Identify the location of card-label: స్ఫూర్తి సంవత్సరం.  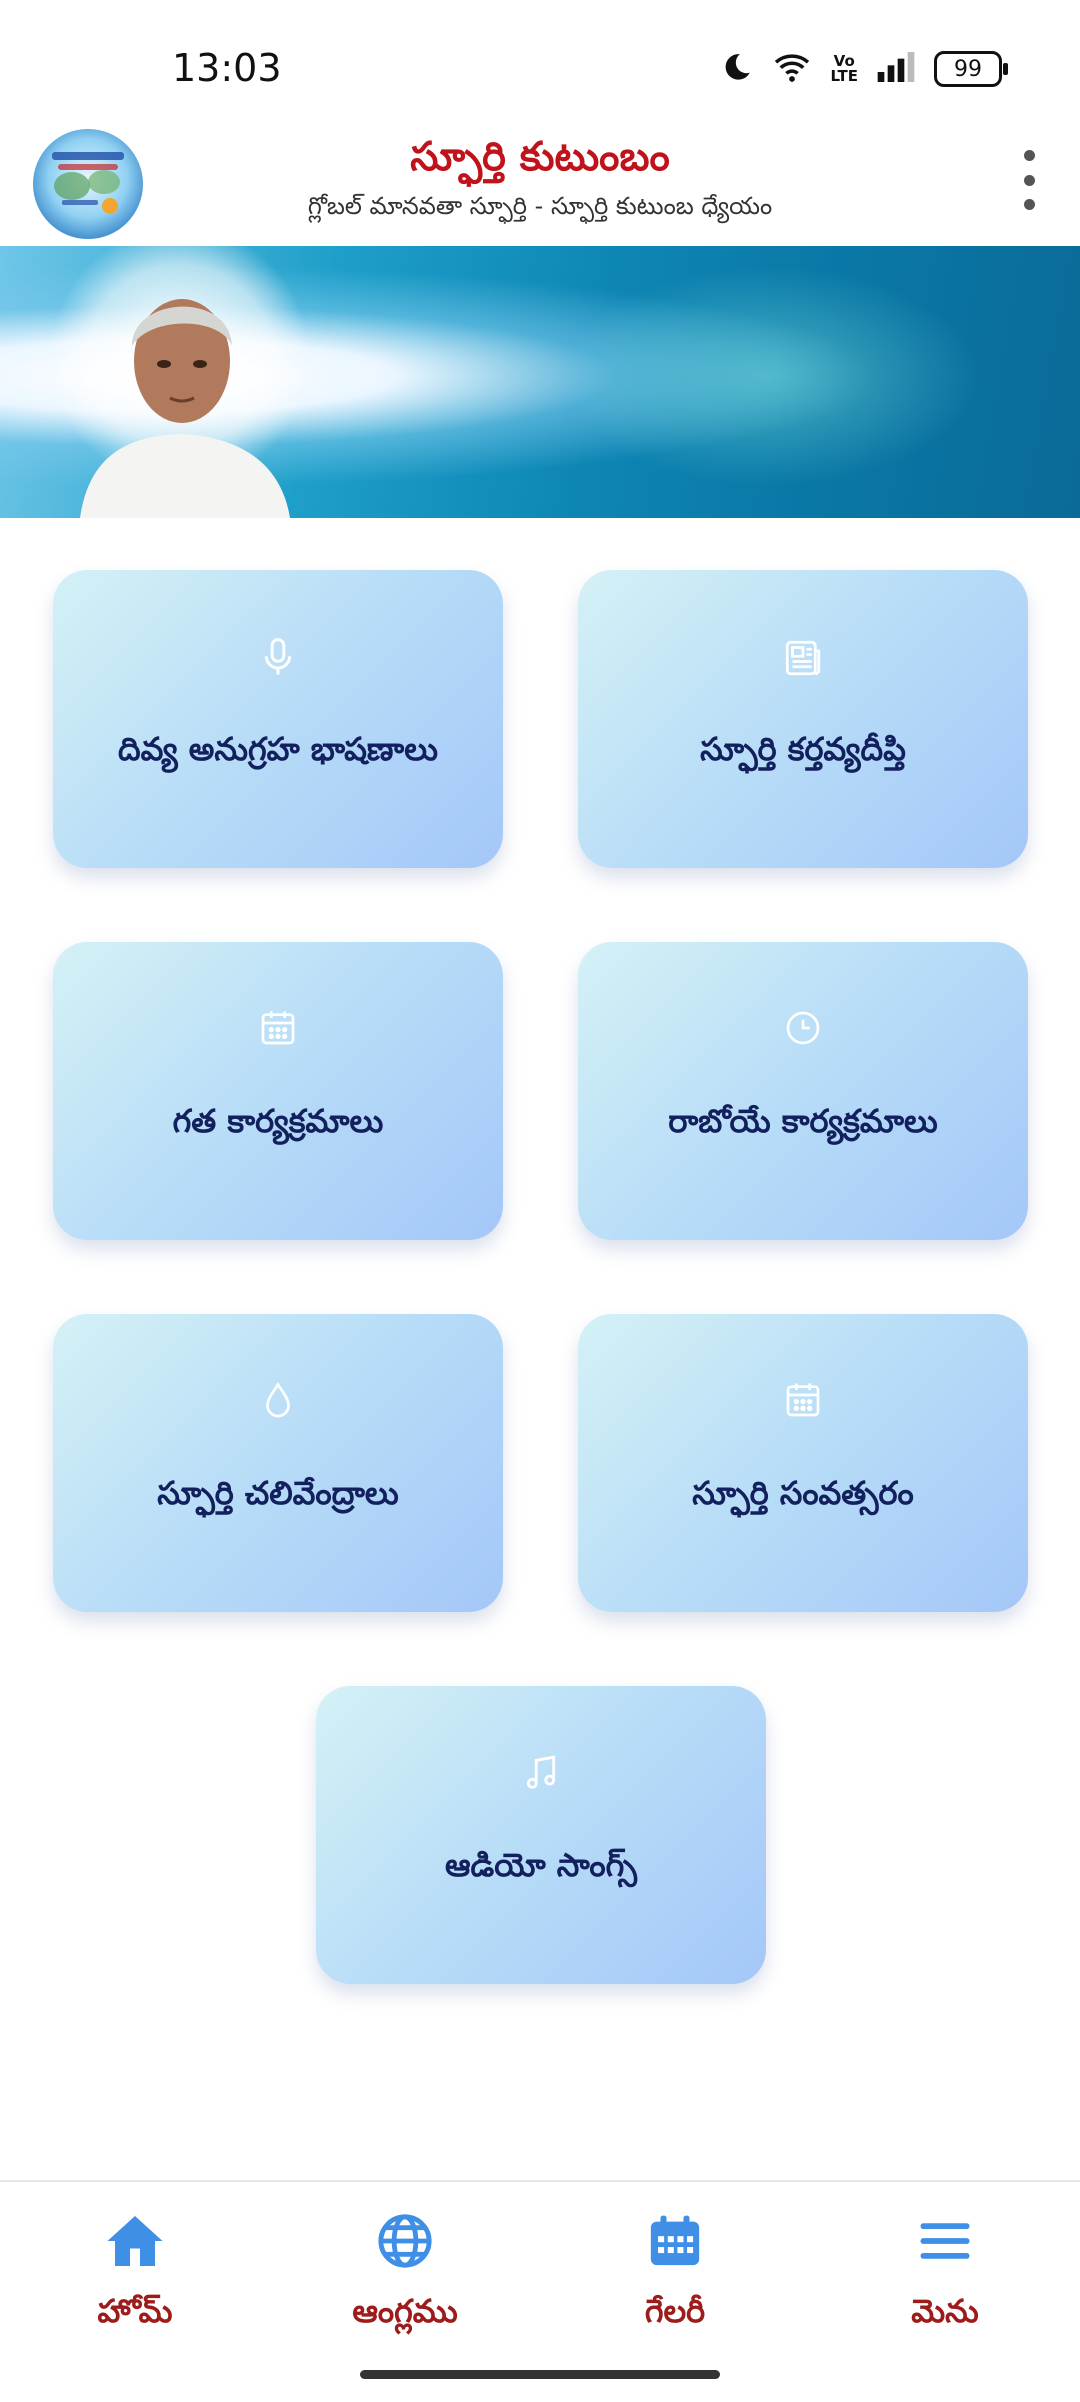
(803, 1493).